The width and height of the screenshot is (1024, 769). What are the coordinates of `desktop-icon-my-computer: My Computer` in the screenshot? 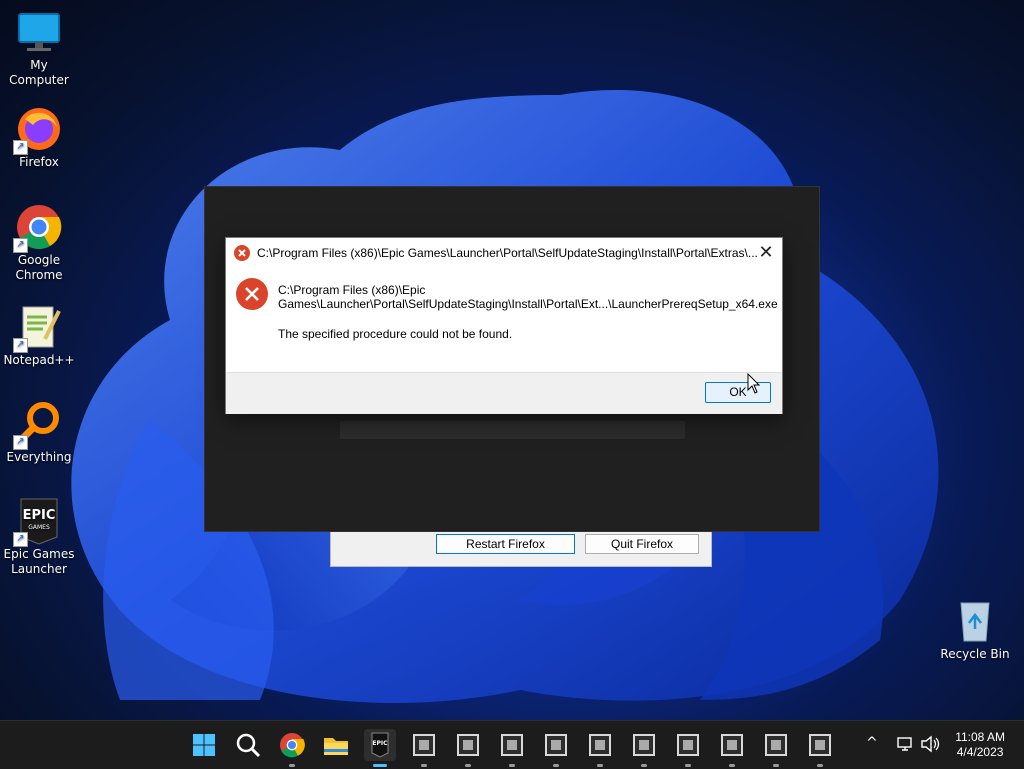 It's located at (39, 48).